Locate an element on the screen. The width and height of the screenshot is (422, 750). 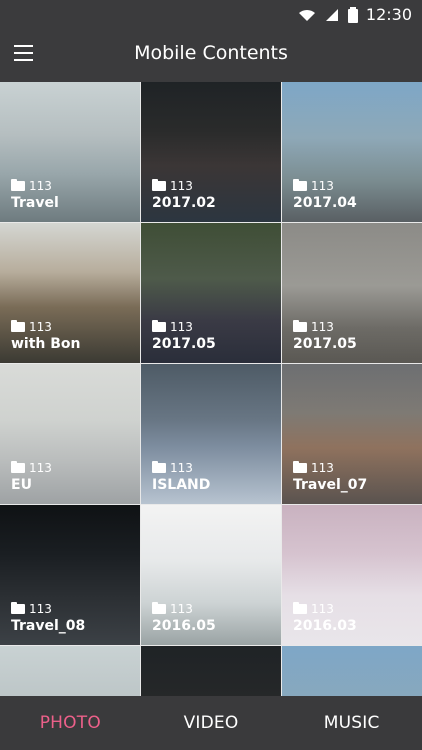
tab-video: VIDEO is located at coordinates (211, 723).